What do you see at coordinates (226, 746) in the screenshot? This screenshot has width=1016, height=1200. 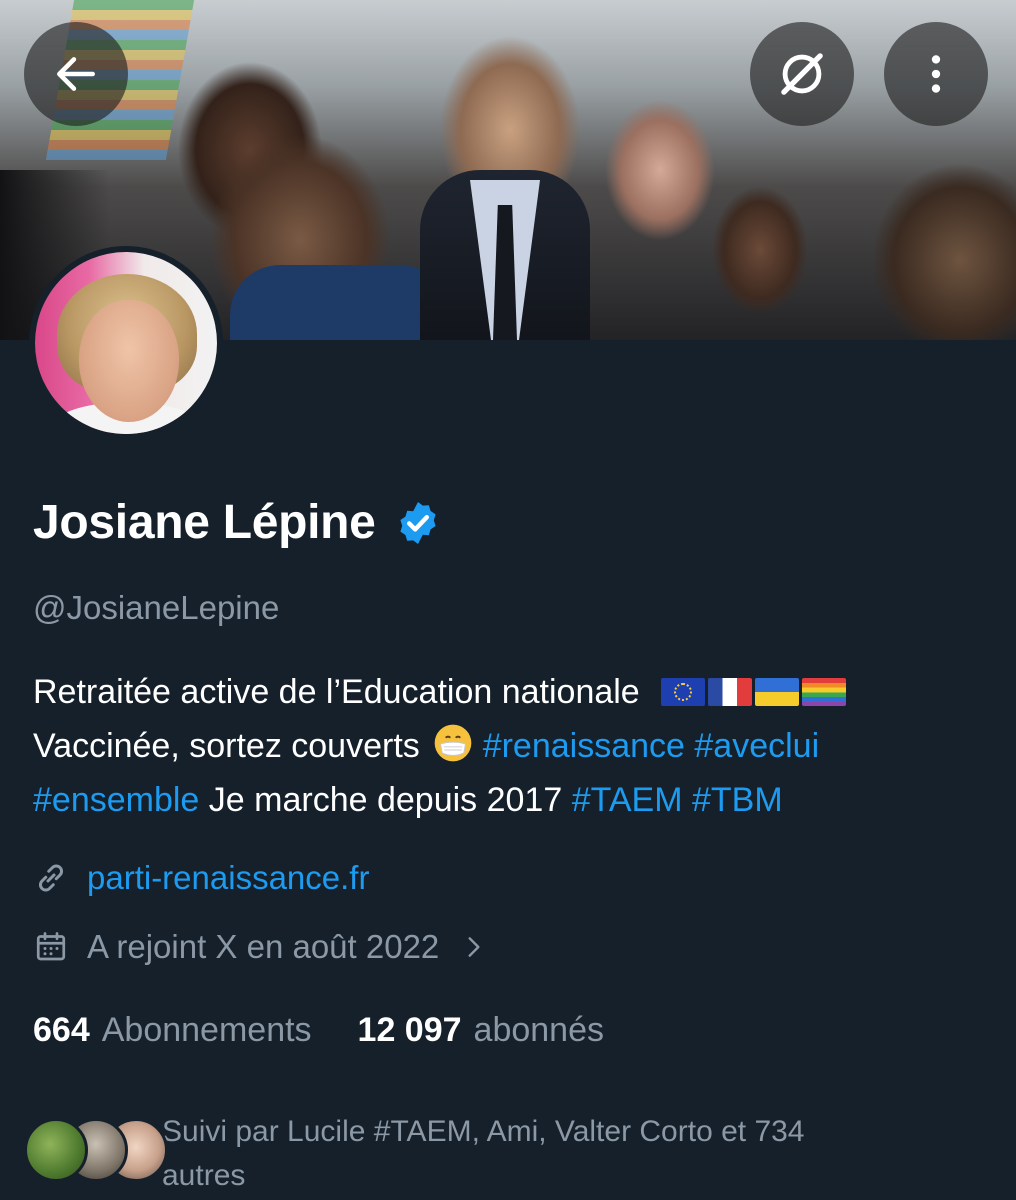 I see `bio-text-line2: Vaccinée, sortez couverts` at bounding box center [226, 746].